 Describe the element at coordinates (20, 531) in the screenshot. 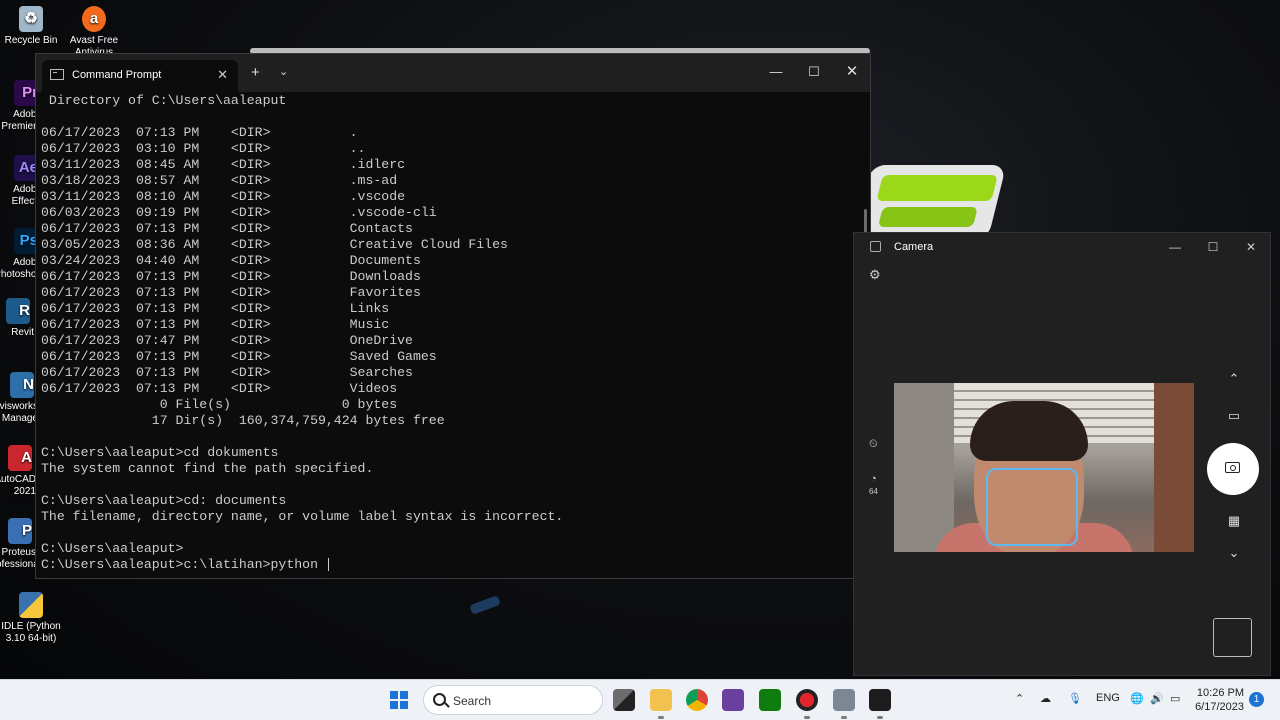

I see `proteus-icon: P` at that location.